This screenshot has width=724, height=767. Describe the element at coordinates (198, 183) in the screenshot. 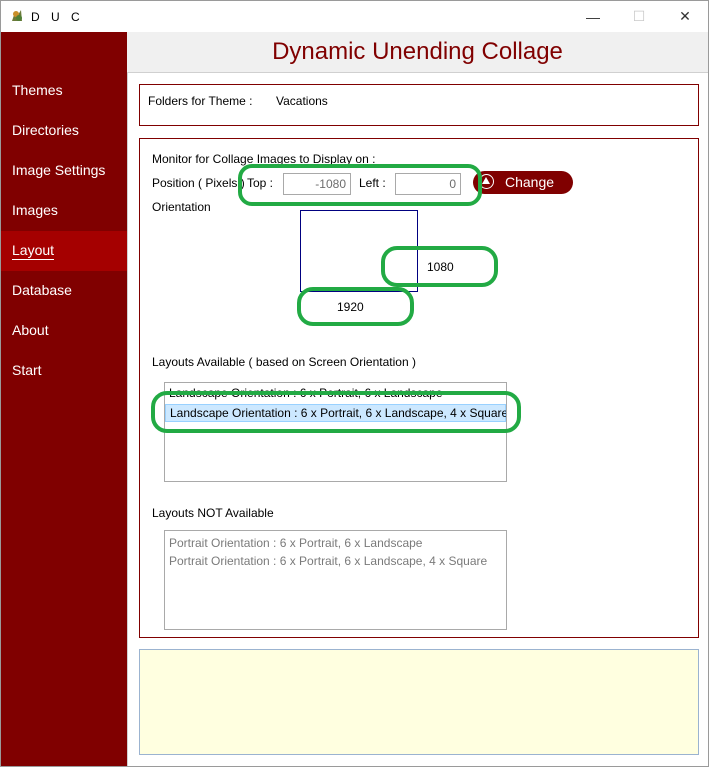

I see `position-label: Position ( Pixels )` at that location.